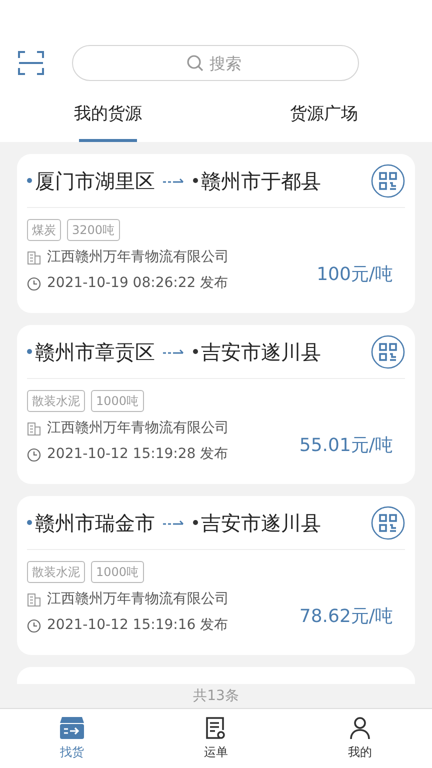  I want to click on person-icon, so click(360, 728).